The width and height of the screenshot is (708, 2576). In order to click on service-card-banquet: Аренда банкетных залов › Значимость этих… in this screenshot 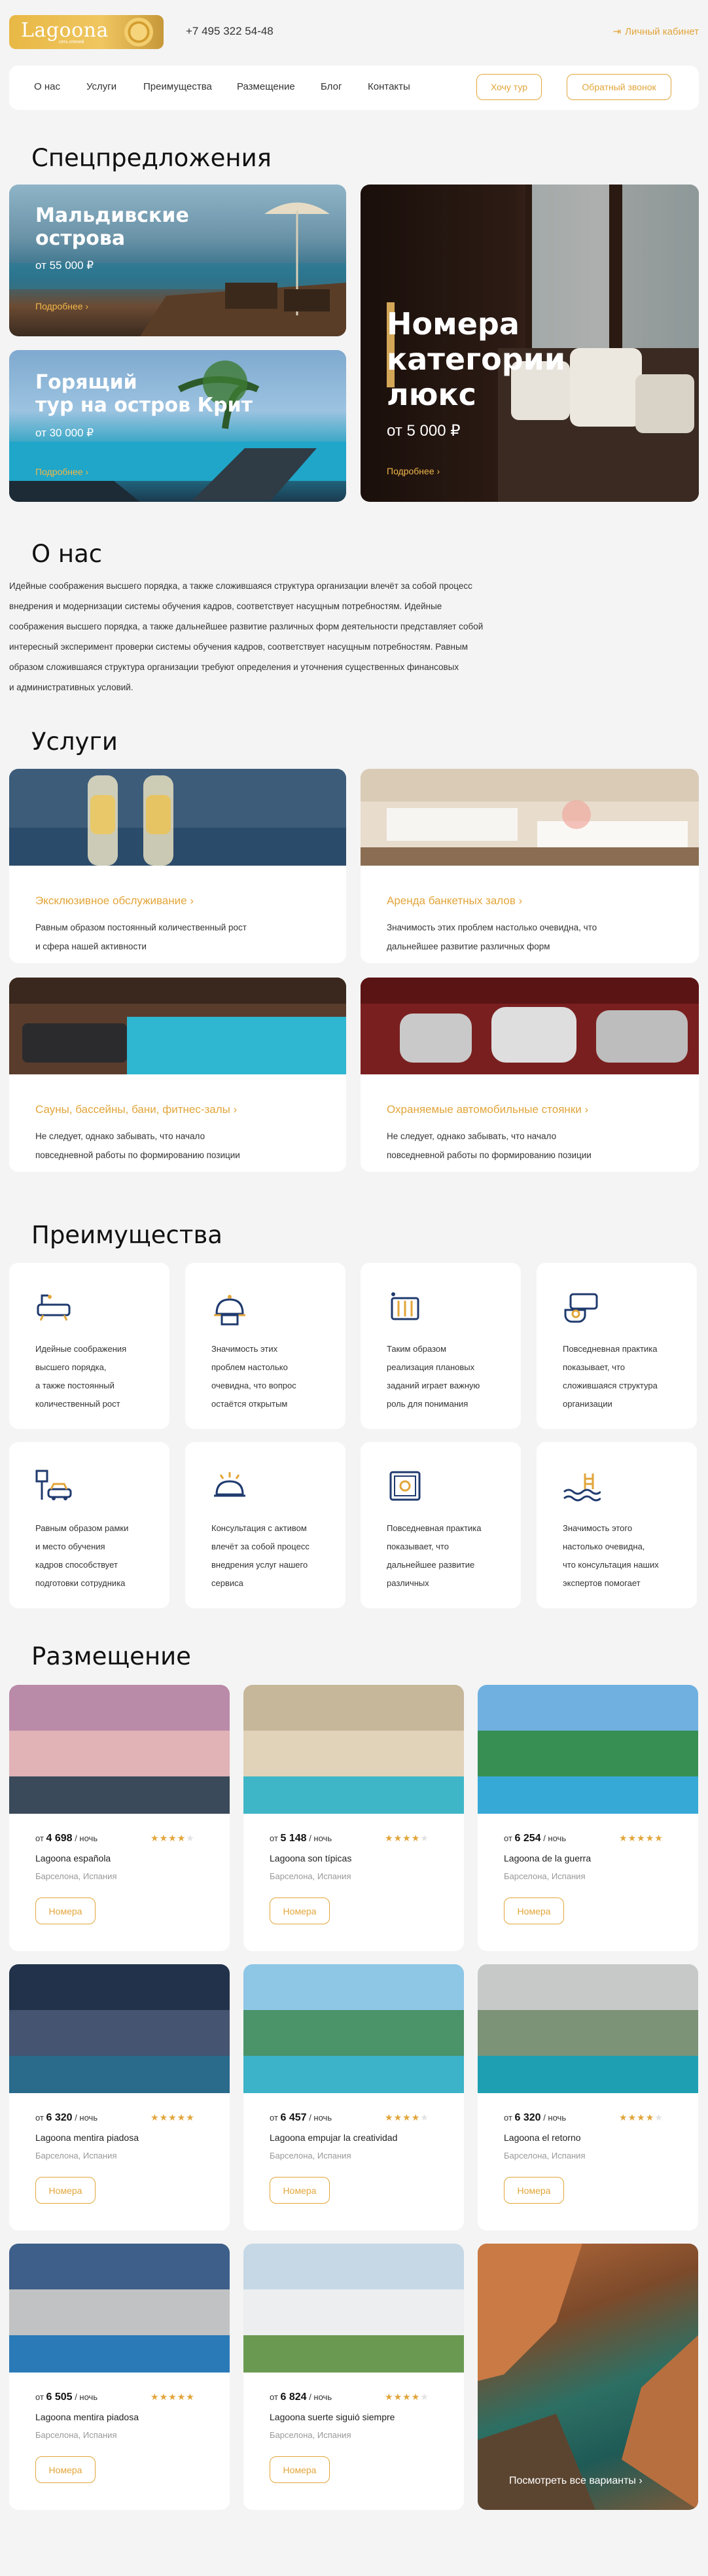, I will do `click(530, 866)`.